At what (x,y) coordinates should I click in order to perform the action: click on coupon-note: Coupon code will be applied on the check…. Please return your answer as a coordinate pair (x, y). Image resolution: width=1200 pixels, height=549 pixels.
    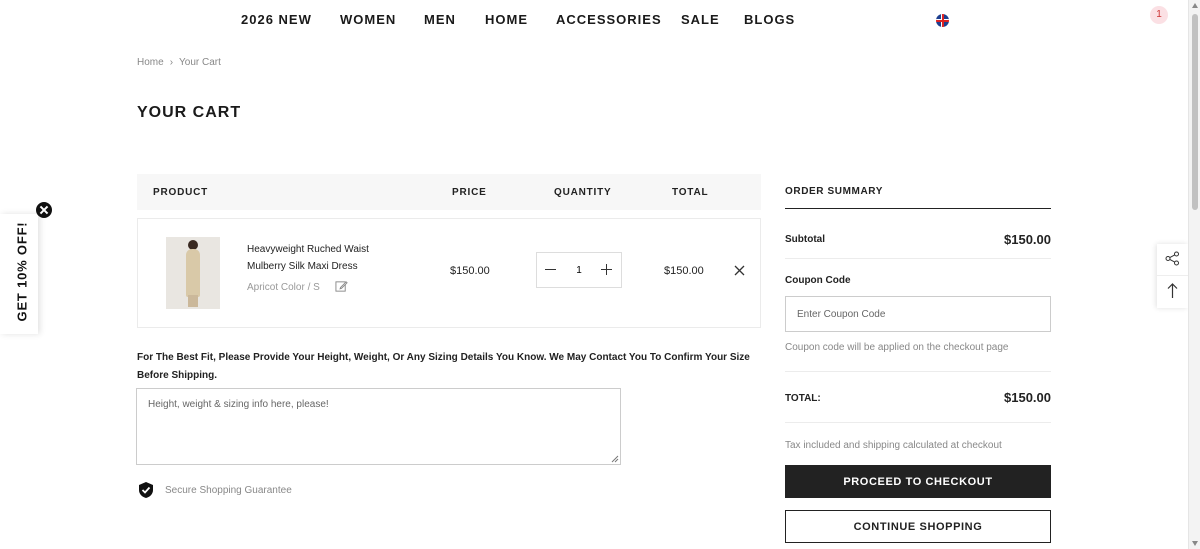
    Looking at the image, I should click on (897, 347).